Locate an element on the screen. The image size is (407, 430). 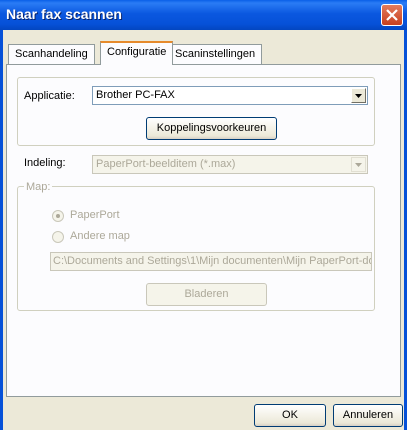
tab-scaninstellingen: Scaninstellingen is located at coordinates (215, 54).